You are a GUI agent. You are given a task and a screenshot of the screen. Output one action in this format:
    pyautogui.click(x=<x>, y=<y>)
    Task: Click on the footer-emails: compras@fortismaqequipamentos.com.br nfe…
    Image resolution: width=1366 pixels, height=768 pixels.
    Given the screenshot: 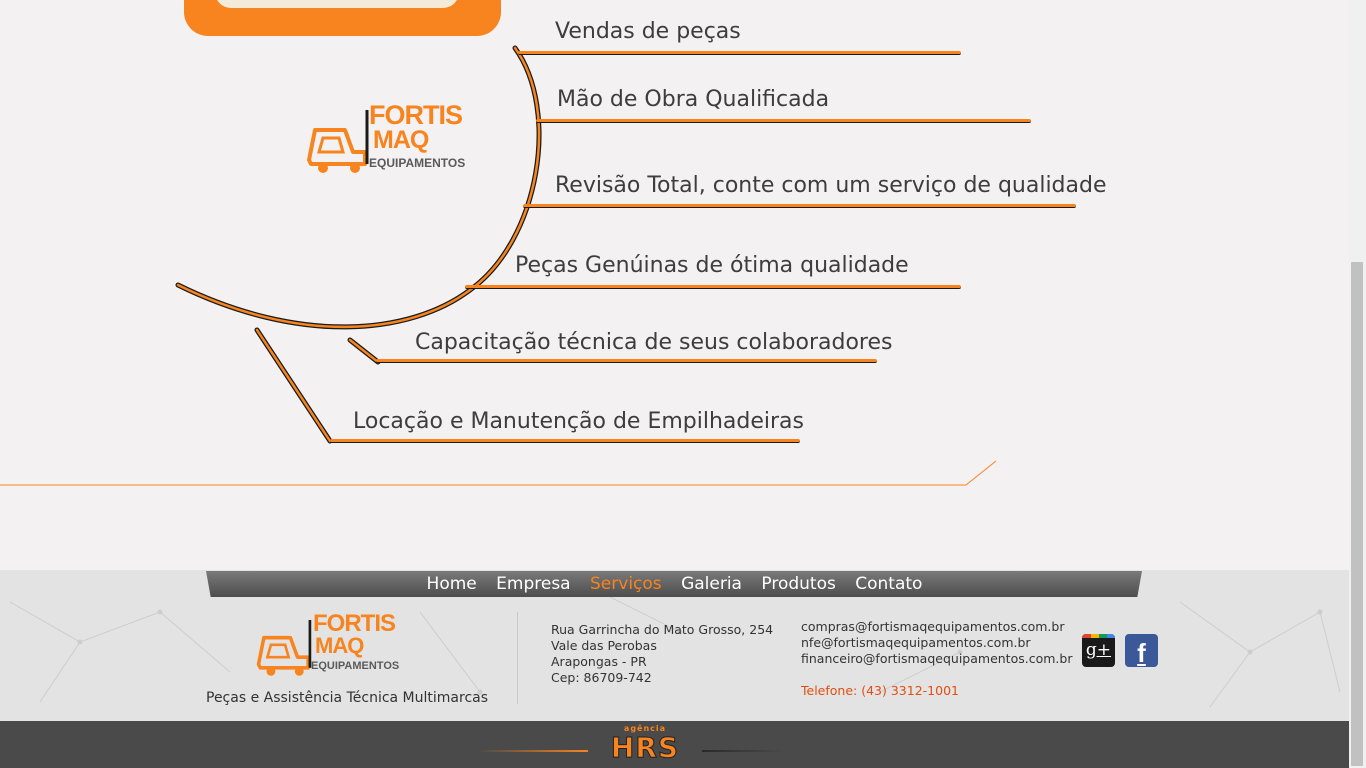 What is the action you would take?
    pyautogui.click(x=936, y=643)
    